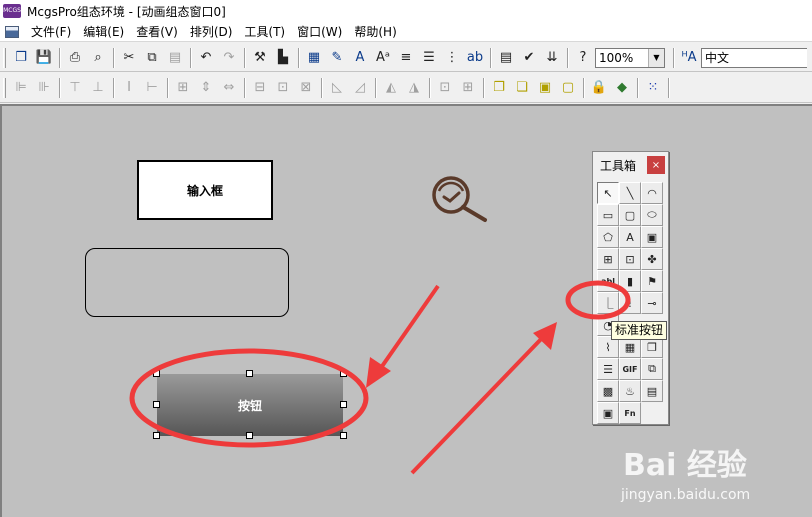 The width and height of the screenshot is (812, 517). What do you see at coordinates (630, 391) in the screenshot?
I see `alarm-bell-tool: ♨` at bounding box center [630, 391].